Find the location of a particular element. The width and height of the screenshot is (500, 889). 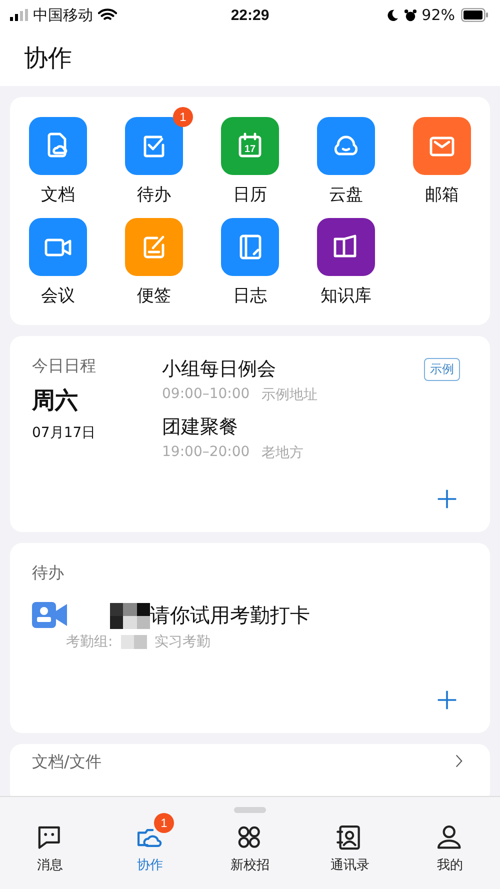

signal-icon is located at coordinates (19, 15).